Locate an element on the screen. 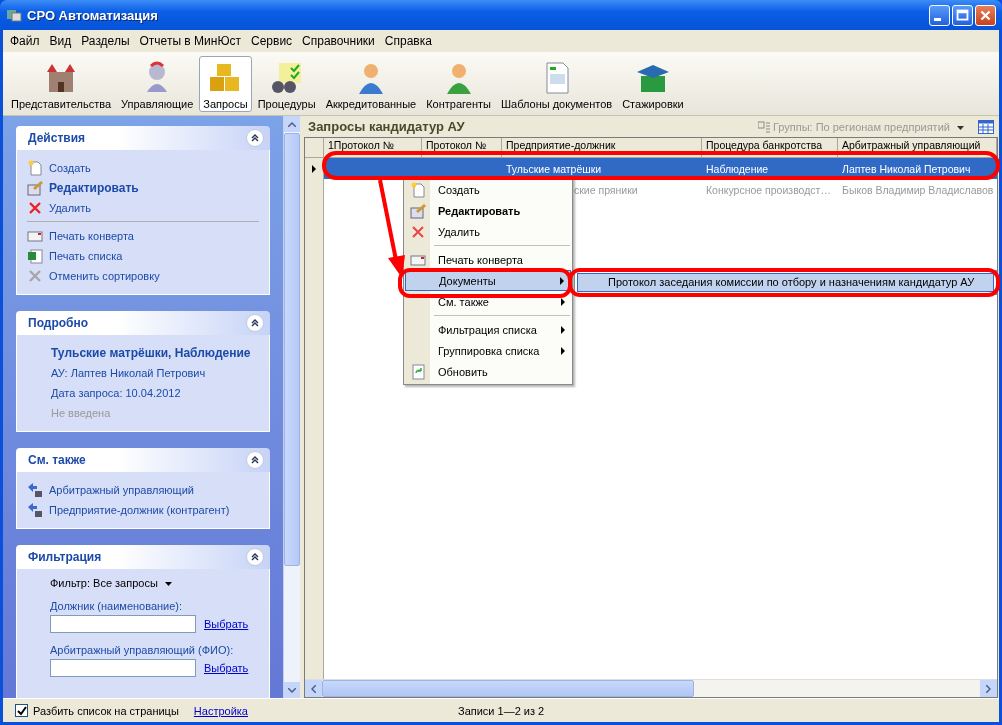  scroll-right-icon is located at coordinates (988, 688).